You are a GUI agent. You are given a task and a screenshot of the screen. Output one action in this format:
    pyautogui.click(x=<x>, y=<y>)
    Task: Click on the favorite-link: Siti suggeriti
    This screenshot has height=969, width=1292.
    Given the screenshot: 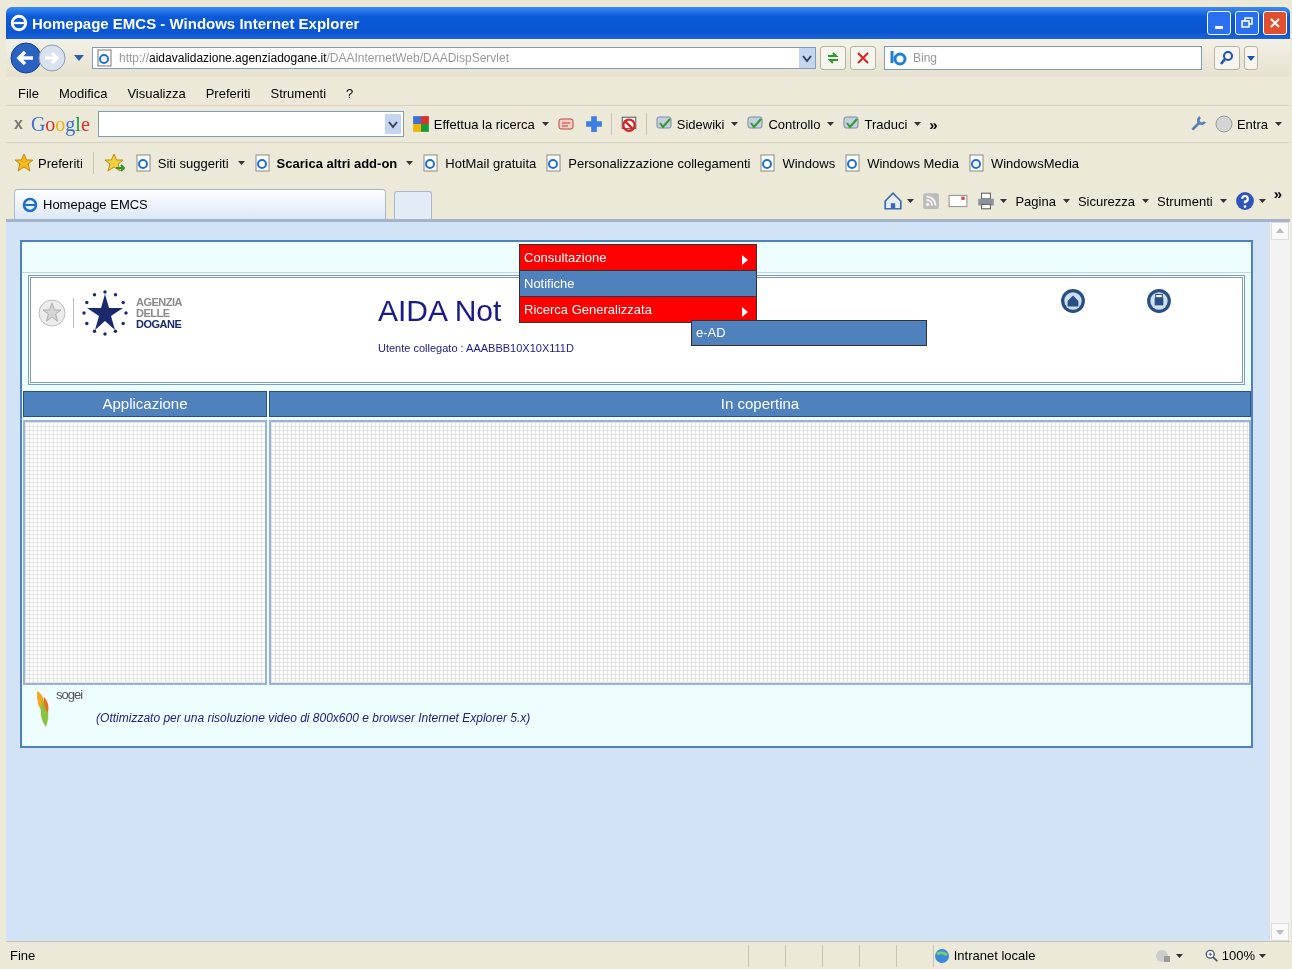 What is the action you would take?
    pyautogui.click(x=190, y=163)
    